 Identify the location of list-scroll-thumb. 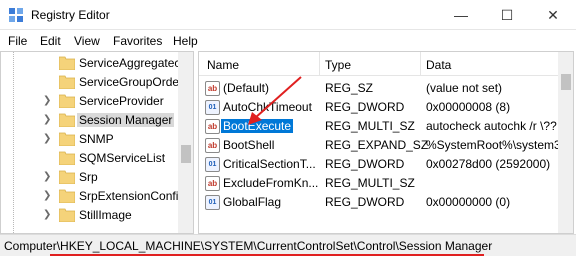
(566, 82).